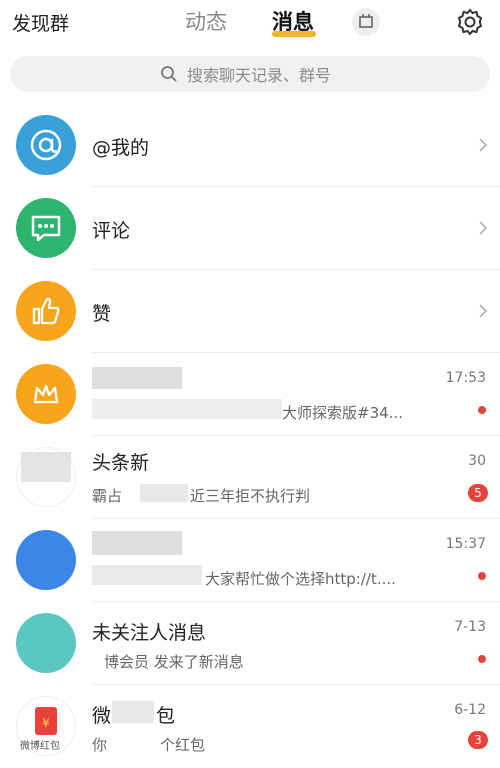  Describe the element at coordinates (102, 314) in the screenshot. I see `list-item-title: 赞` at that location.